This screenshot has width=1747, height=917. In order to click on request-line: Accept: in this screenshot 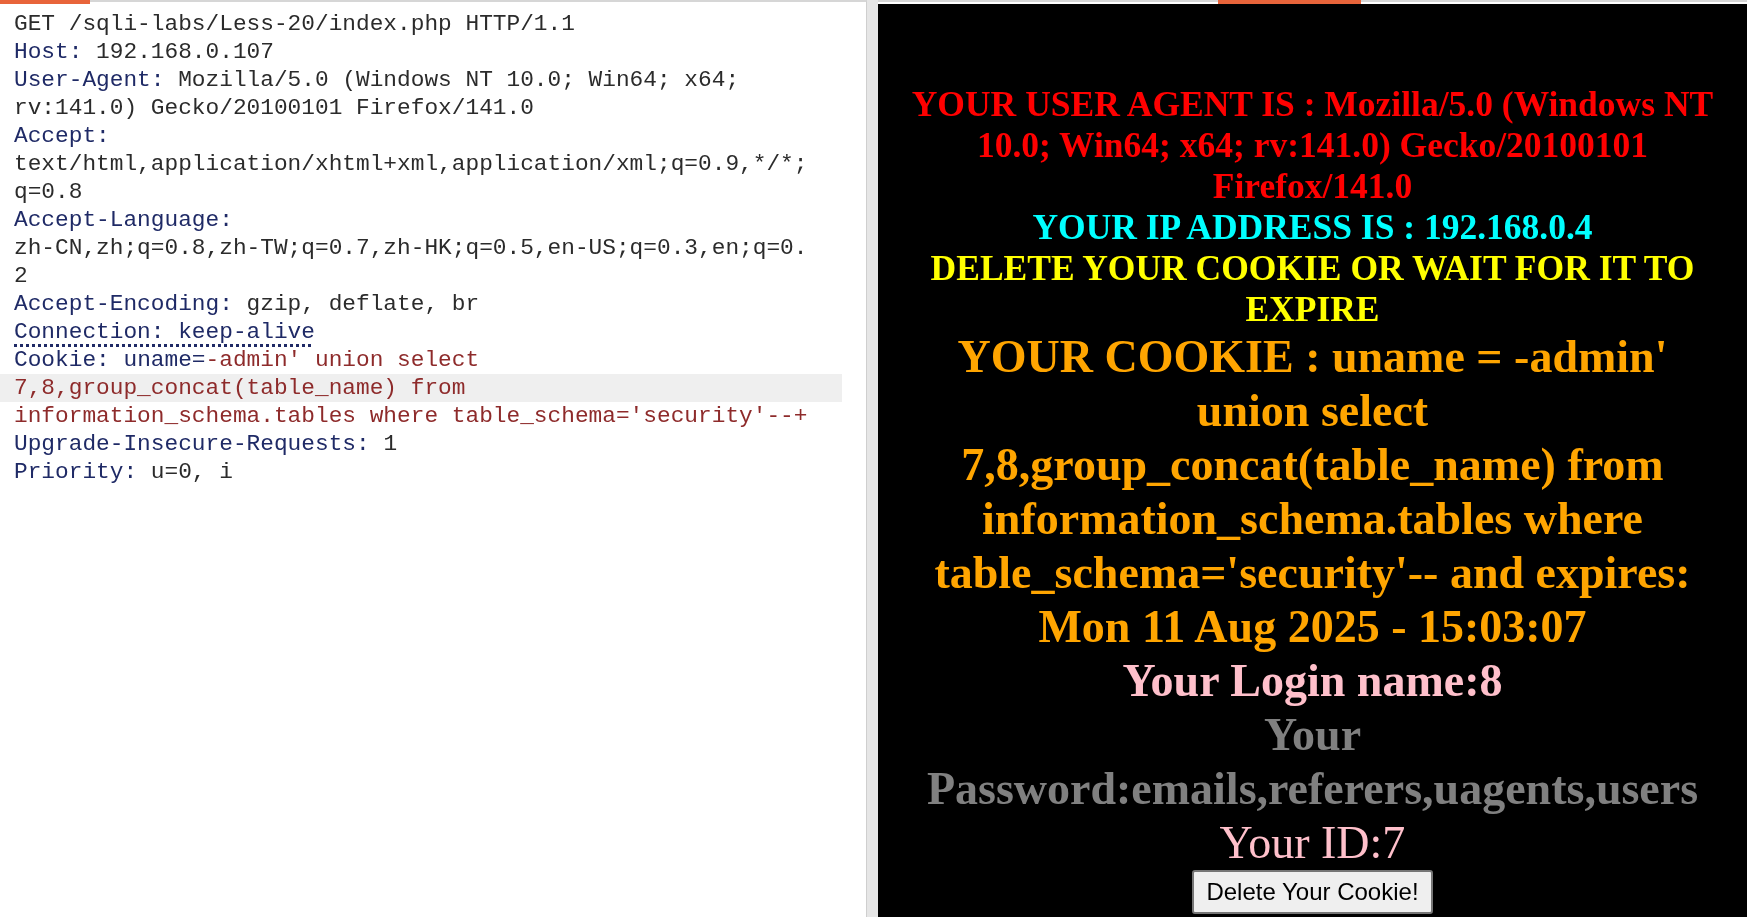, I will do `click(62, 136)`.